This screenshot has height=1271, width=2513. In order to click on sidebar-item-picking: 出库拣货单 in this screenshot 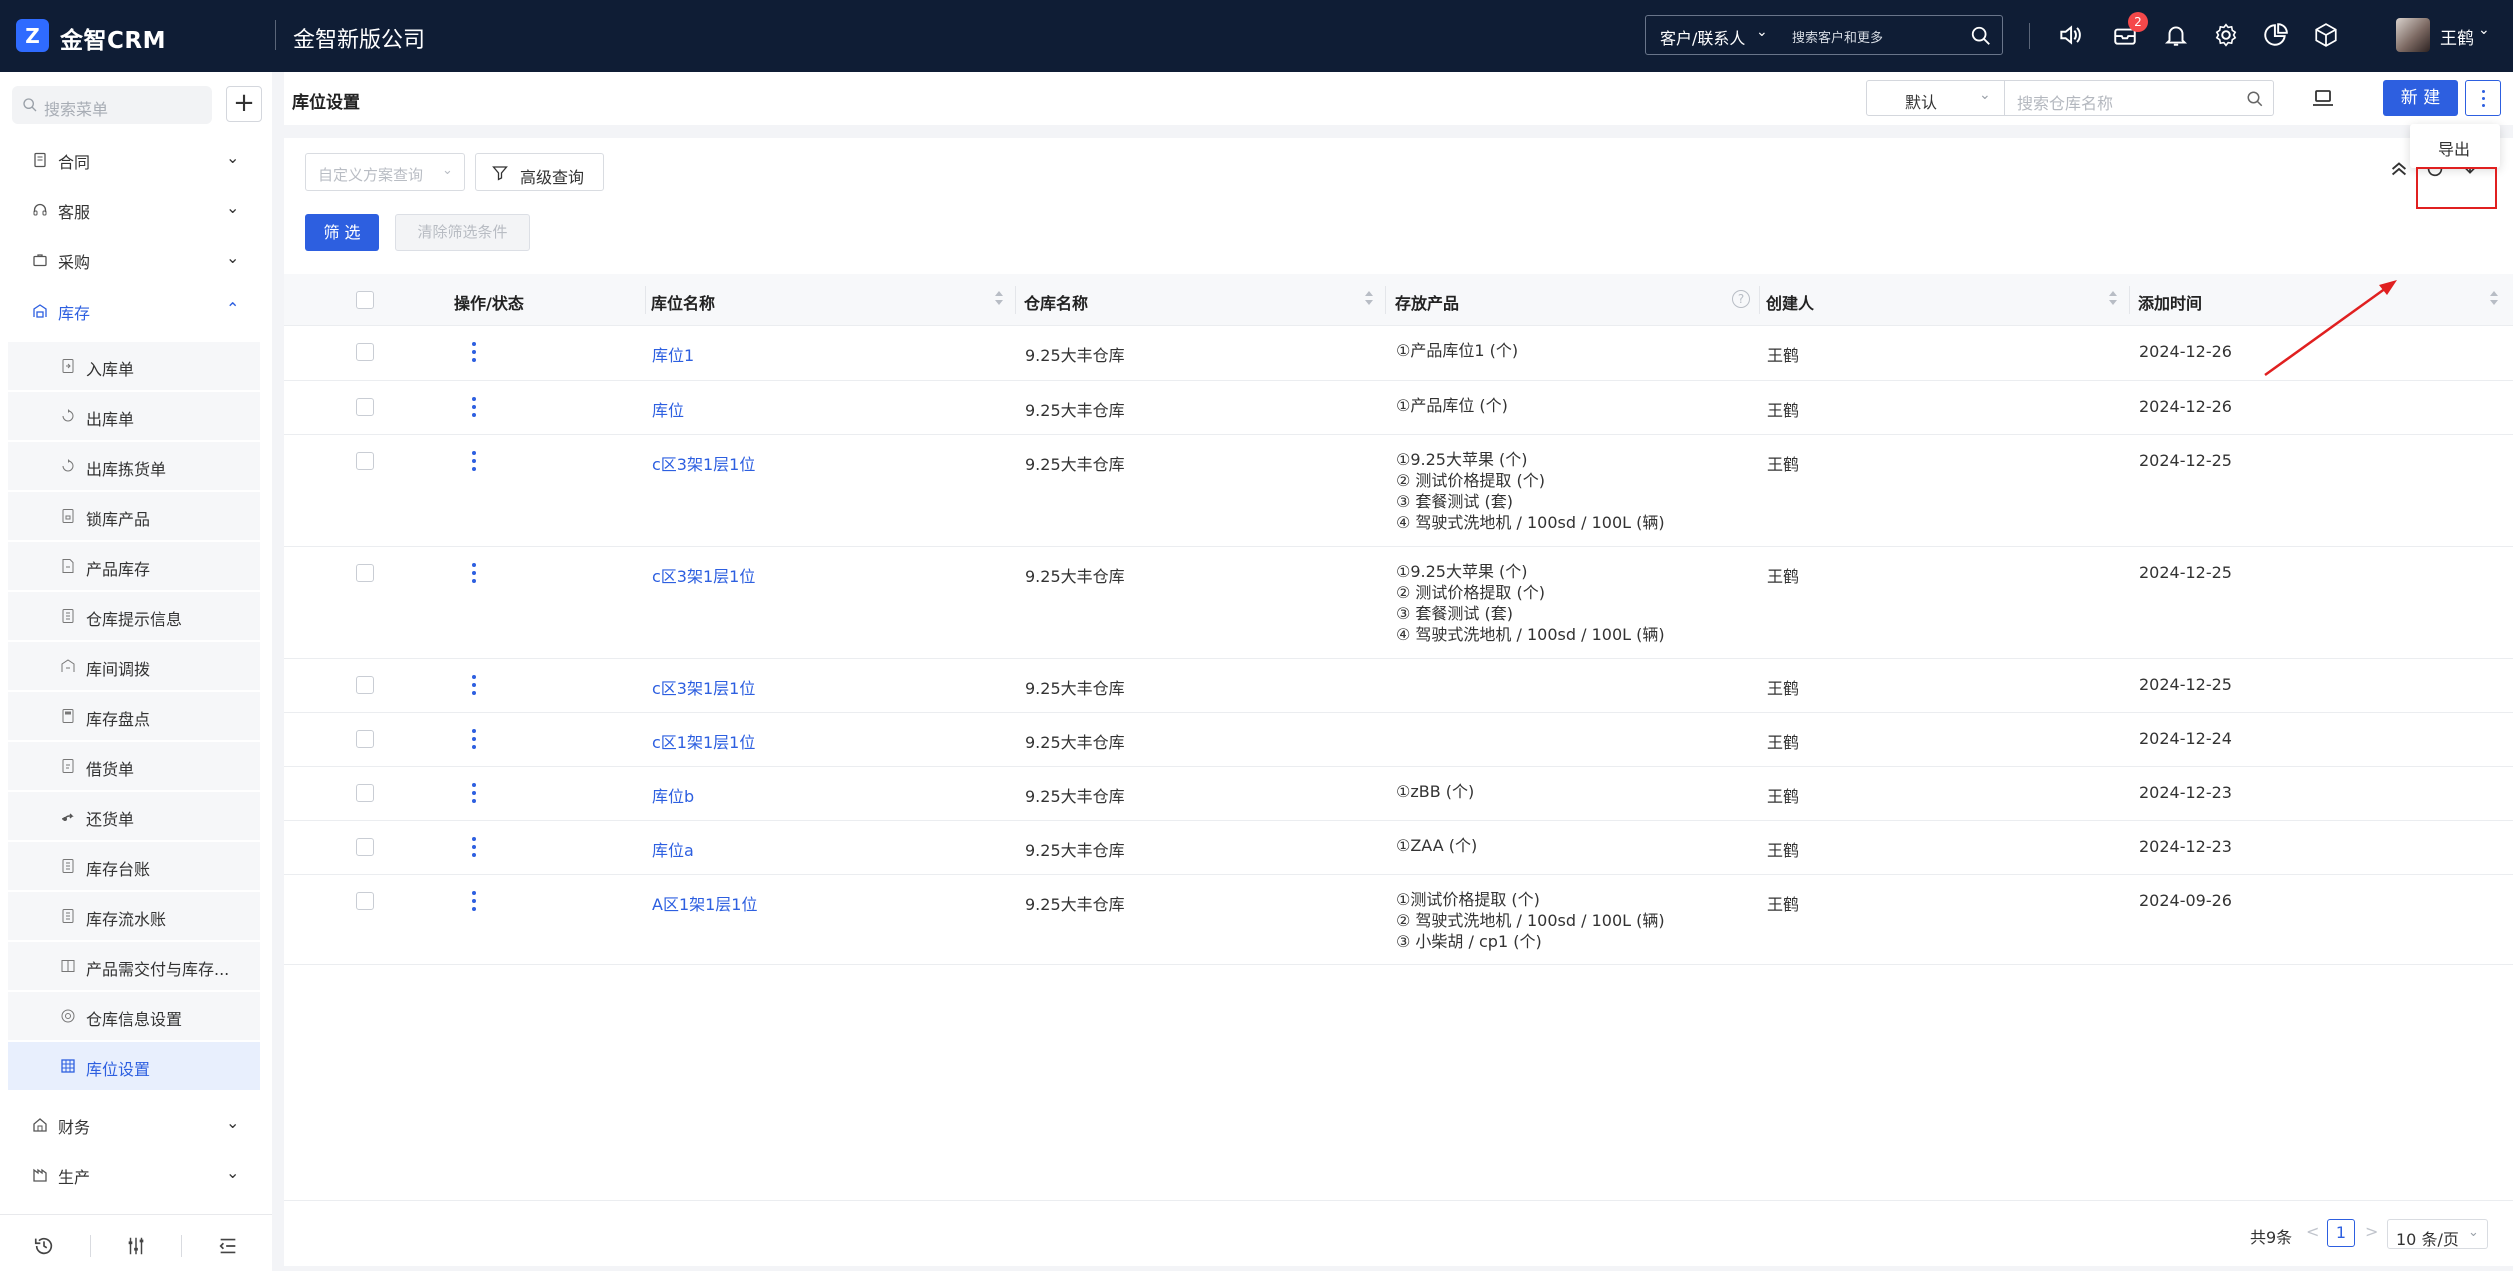, I will do `click(134, 466)`.